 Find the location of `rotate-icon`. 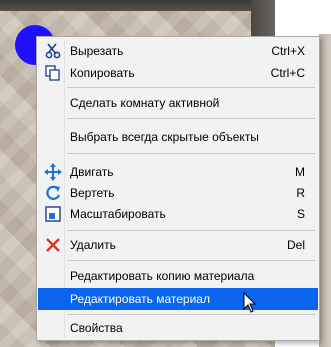

rotate-icon is located at coordinates (53, 193).